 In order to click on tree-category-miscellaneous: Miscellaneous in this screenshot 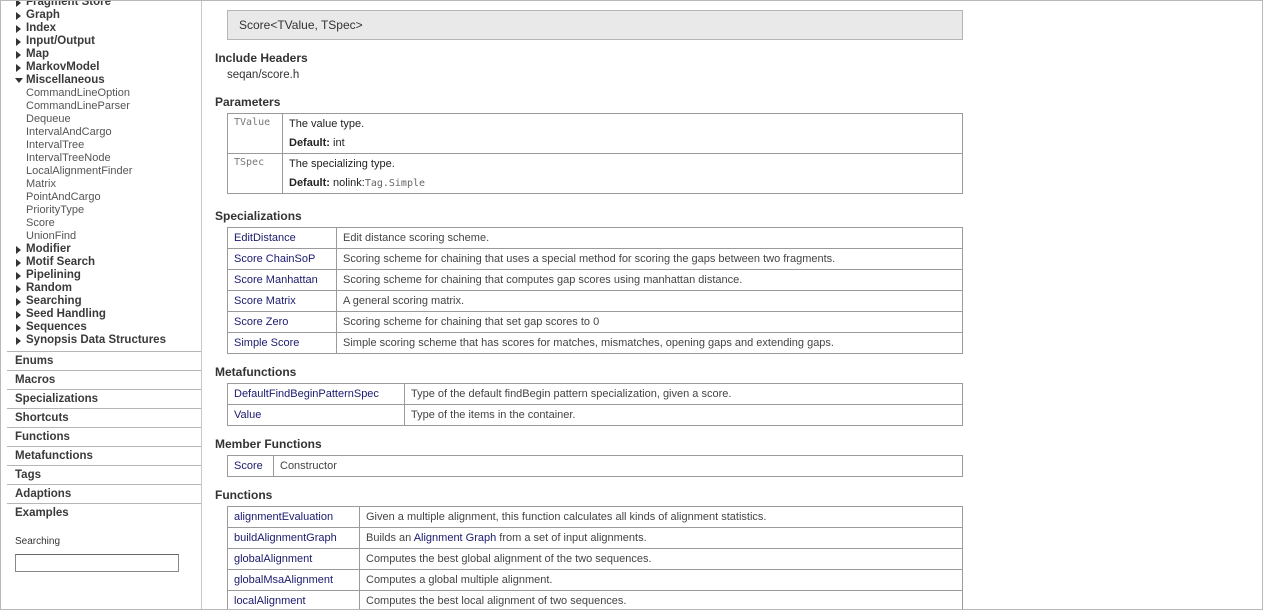, I will do `click(108, 80)`.